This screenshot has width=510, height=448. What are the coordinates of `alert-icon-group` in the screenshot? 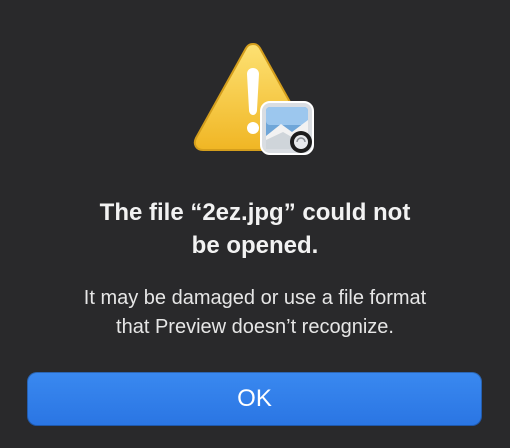 It's located at (256, 100).